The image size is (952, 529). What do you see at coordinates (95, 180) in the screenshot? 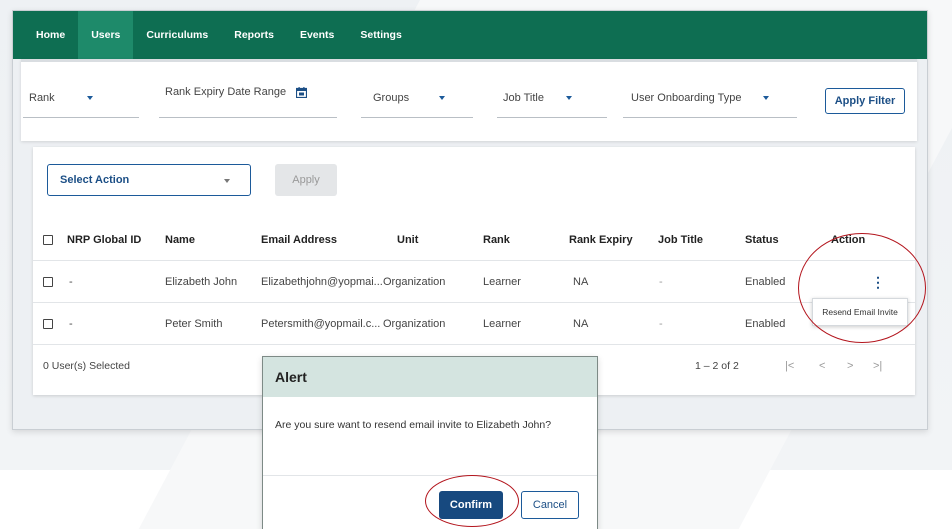
I see `select-action-label: Select Action` at bounding box center [95, 180].